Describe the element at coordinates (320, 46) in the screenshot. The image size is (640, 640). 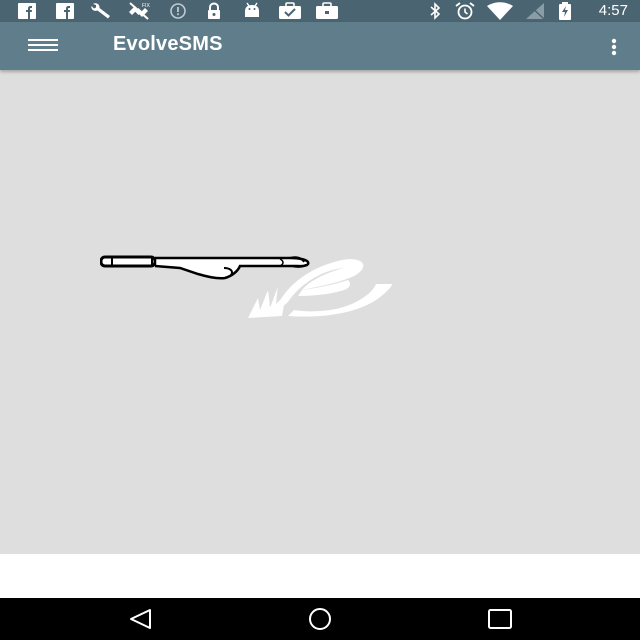
I see `app-toolbar: EvolveSMS` at that location.